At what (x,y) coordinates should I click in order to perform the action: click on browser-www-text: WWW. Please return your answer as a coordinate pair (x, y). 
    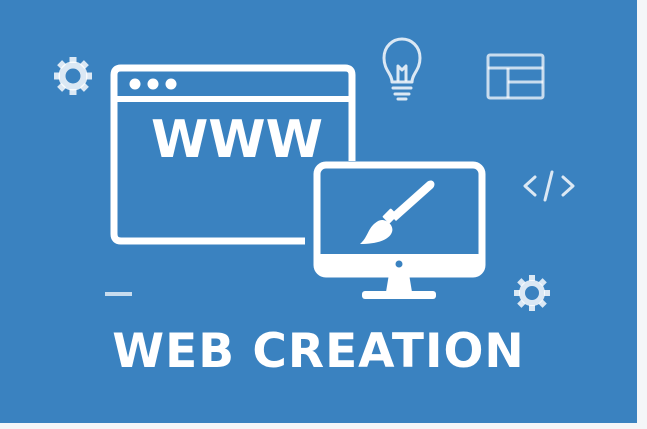
    Looking at the image, I should click on (237, 140).